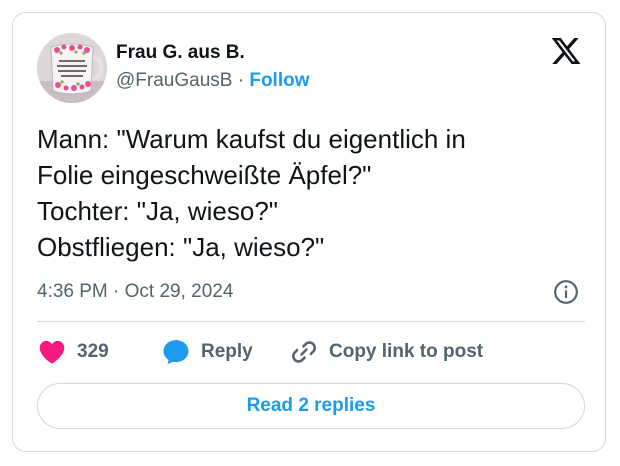 The height and width of the screenshot is (466, 620). Describe the element at coordinates (251, 139) in the screenshot. I see `tweet-line: Mann: "Warum kaufst du eigentlich in` at that location.